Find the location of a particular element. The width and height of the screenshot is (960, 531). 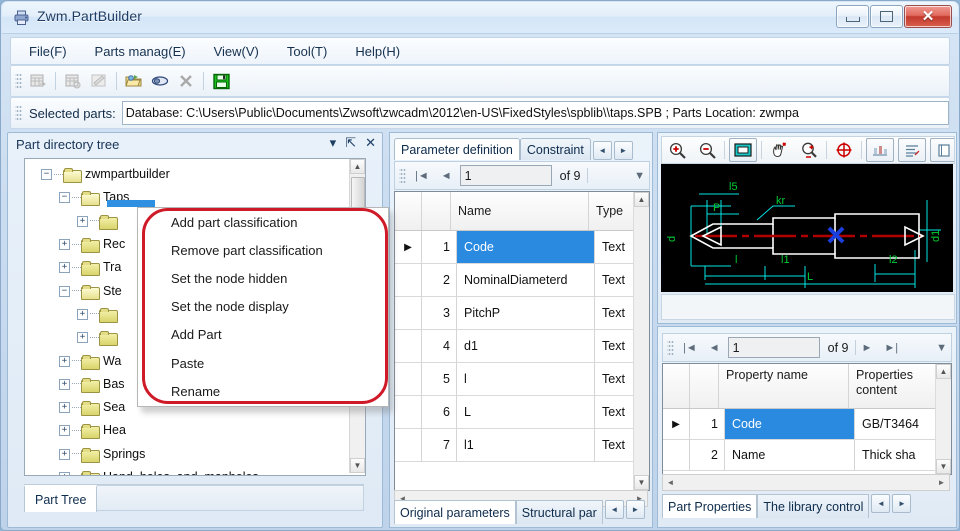

table-row: 2 NominalDiameterd Text is located at coordinates (522, 280).